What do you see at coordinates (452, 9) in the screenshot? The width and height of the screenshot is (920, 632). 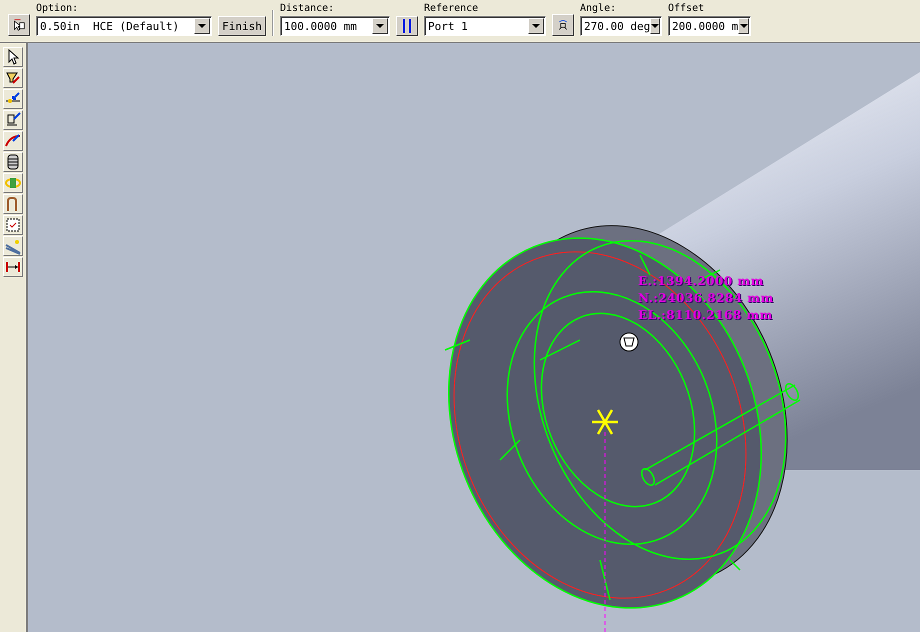 I see `field-label: Reference` at bounding box center [452, 9].